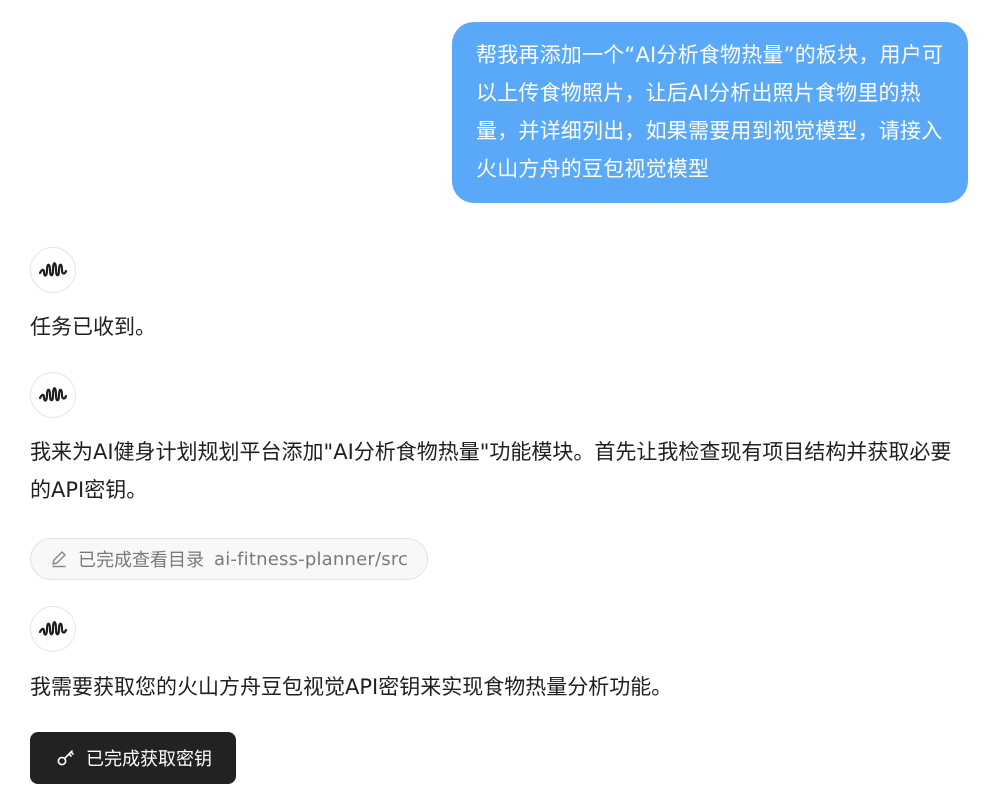  Describe the element at coordinates (141, 560) in the screenshot. I see `tool-status-label: 已完成查看目录` at that location.